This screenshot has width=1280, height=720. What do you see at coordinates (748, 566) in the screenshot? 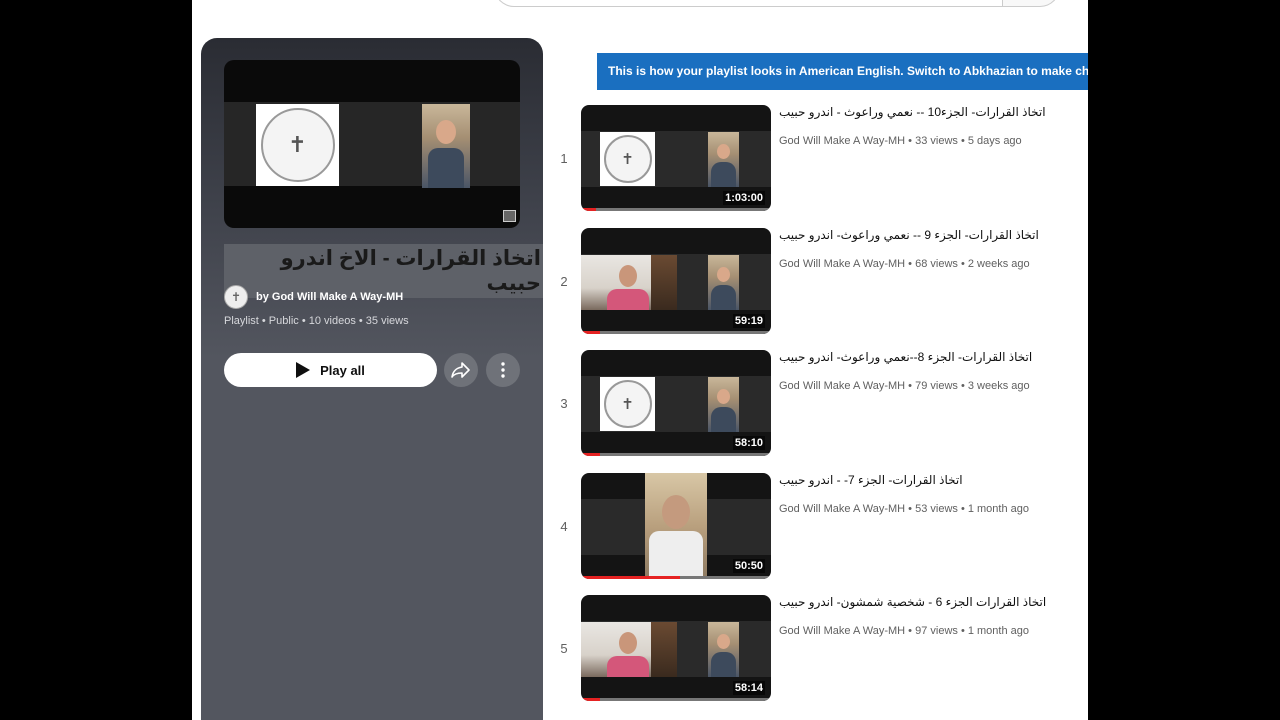
I see `video-duration: 50:50` at bounding box center [748, 566].